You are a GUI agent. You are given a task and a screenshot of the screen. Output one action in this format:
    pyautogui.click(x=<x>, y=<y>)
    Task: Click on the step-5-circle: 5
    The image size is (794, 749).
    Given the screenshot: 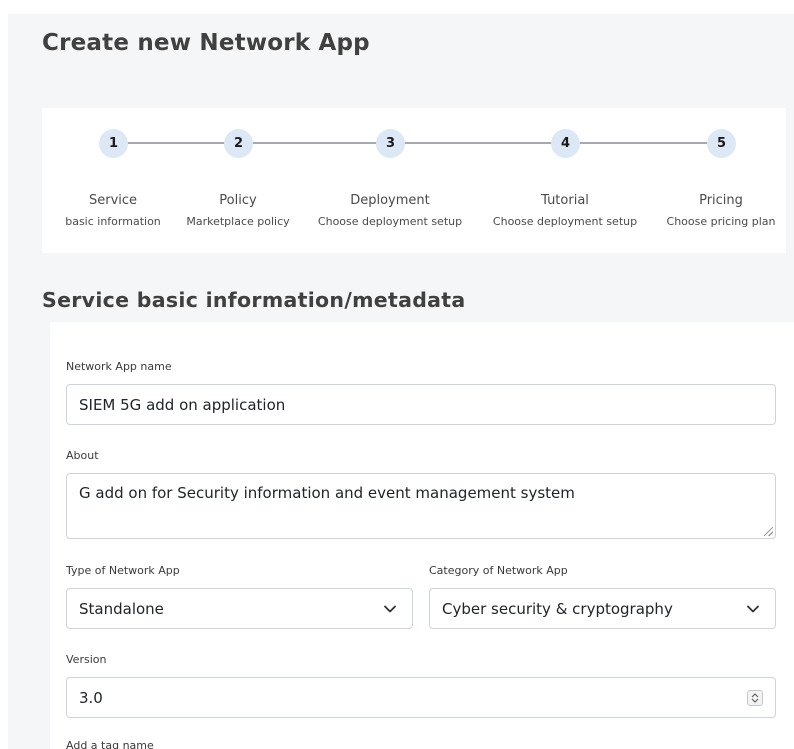 What is the action you would take?
    pyautogui.click(x=721, y=143)
    